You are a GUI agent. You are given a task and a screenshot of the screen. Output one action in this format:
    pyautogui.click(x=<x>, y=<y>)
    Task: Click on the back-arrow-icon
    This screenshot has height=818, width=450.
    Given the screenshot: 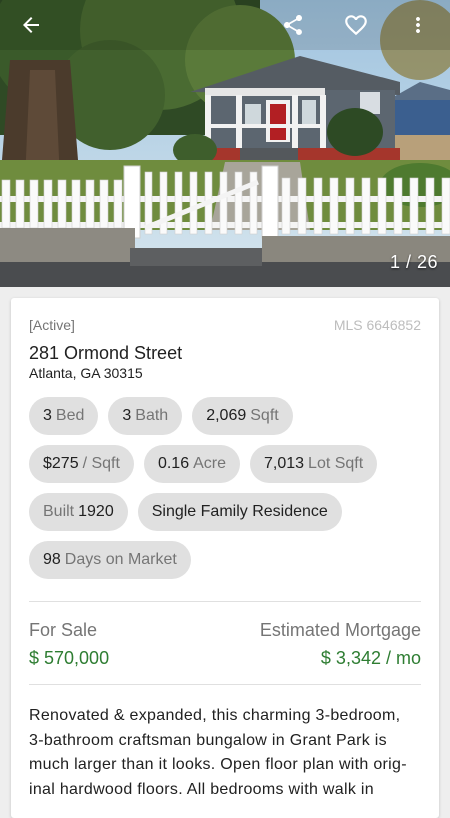 What is the action you would take?
    pyautogui.click(x=31, y=25)
    